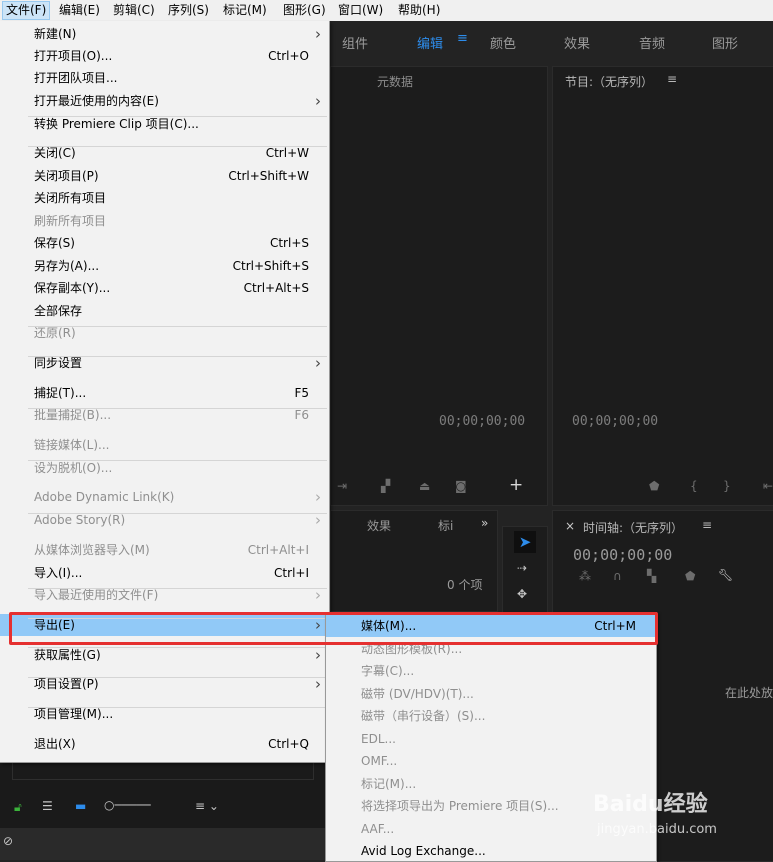 Image resolution: width=773 pixels, height=862 pixels. Describe the element at coordinates (522, 594) in the screenshot. I see `ripple-edit-tool-icon: ✥` at that location.